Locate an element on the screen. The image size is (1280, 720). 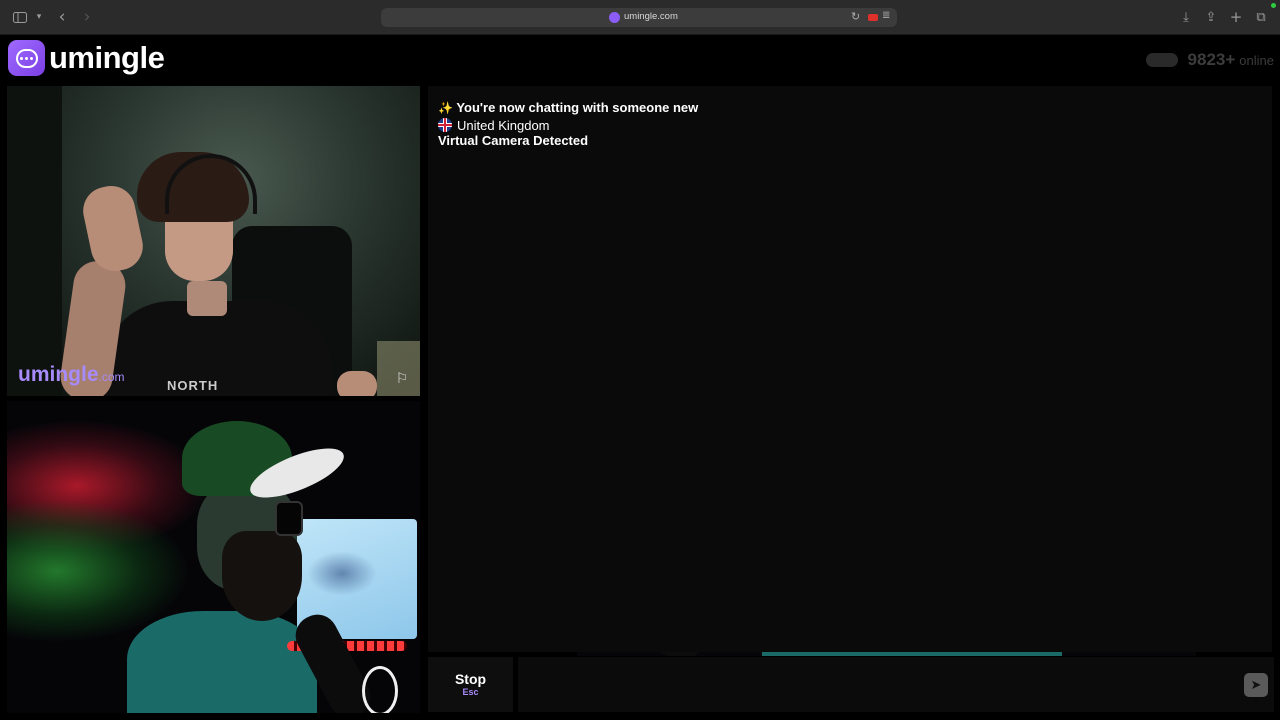
online-label: online is located at coordinates (1256, 60).